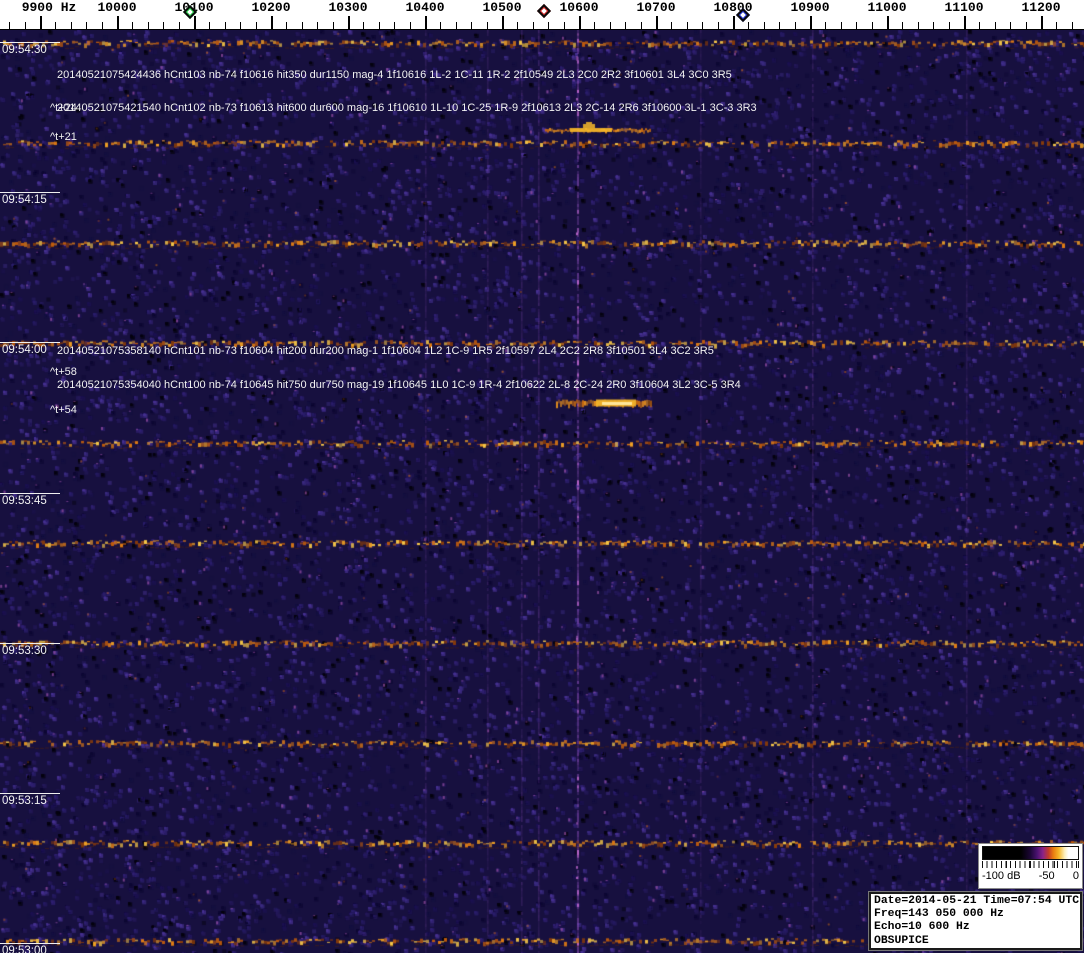 The width and height of the screenshot is (1084, 953). I want to click on ruler-frequency-label: 10400, so click(425, 7).